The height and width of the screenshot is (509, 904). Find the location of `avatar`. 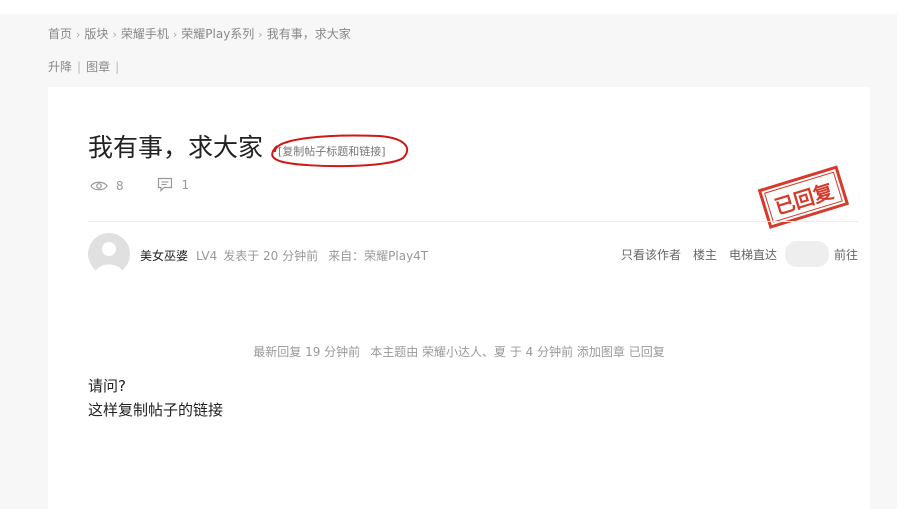

avatar is located at coordinates (109, 254).